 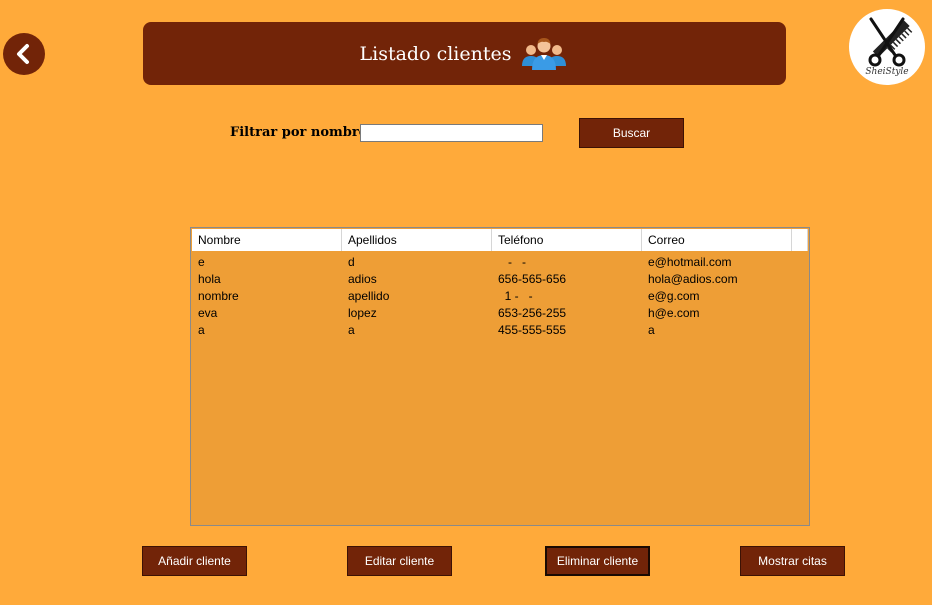 I want to click on table-row: a a 455-555-555 a, so click(x=500, y=330).